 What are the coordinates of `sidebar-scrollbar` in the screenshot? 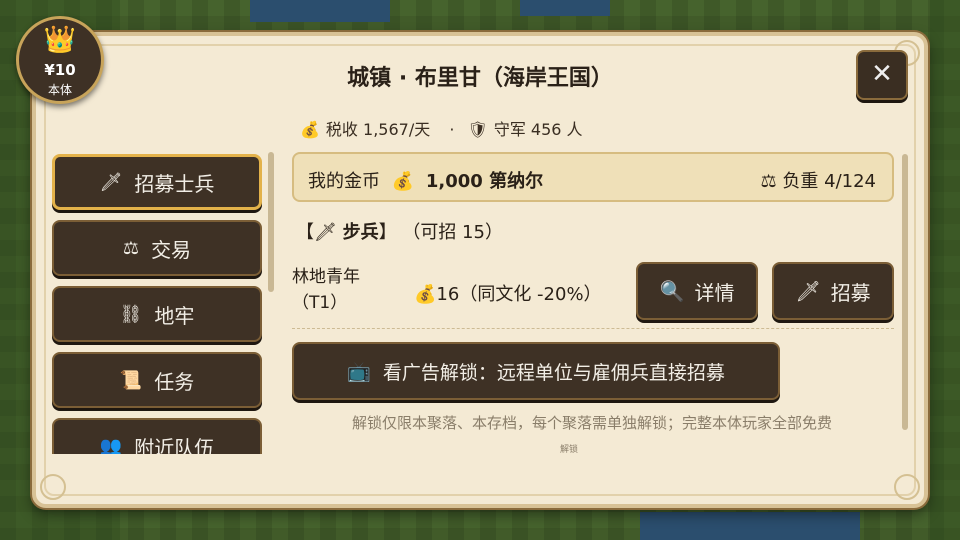 It's located at (271, 222).